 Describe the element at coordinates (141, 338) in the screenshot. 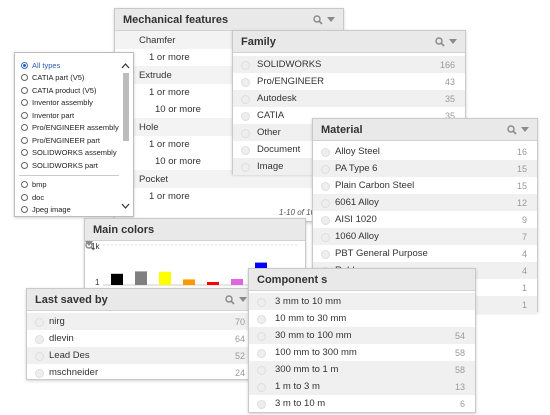

I see `last-saved-item: dlevin 64` at that location.